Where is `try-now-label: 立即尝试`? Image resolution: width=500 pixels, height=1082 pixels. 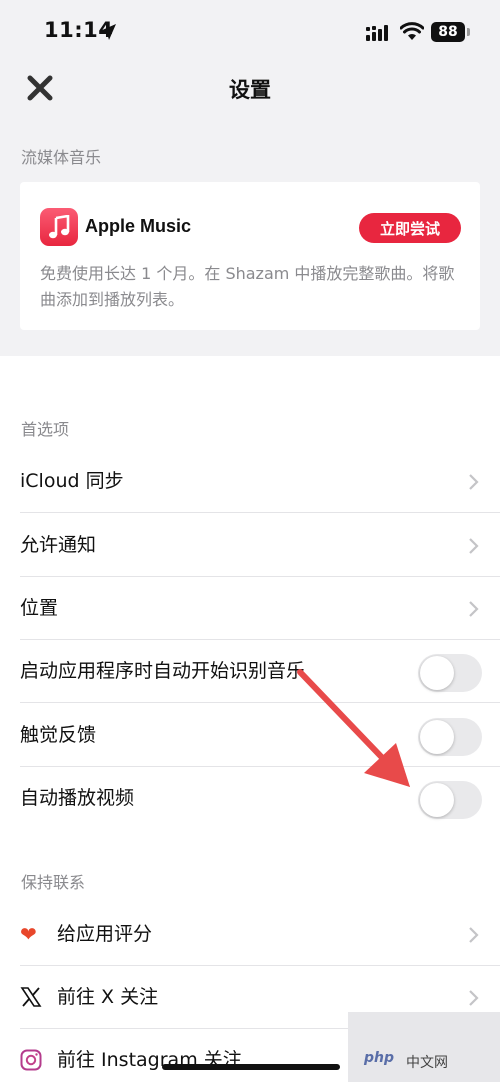
try-now-label: 立即尝试 is located at coordinates (409, 228).